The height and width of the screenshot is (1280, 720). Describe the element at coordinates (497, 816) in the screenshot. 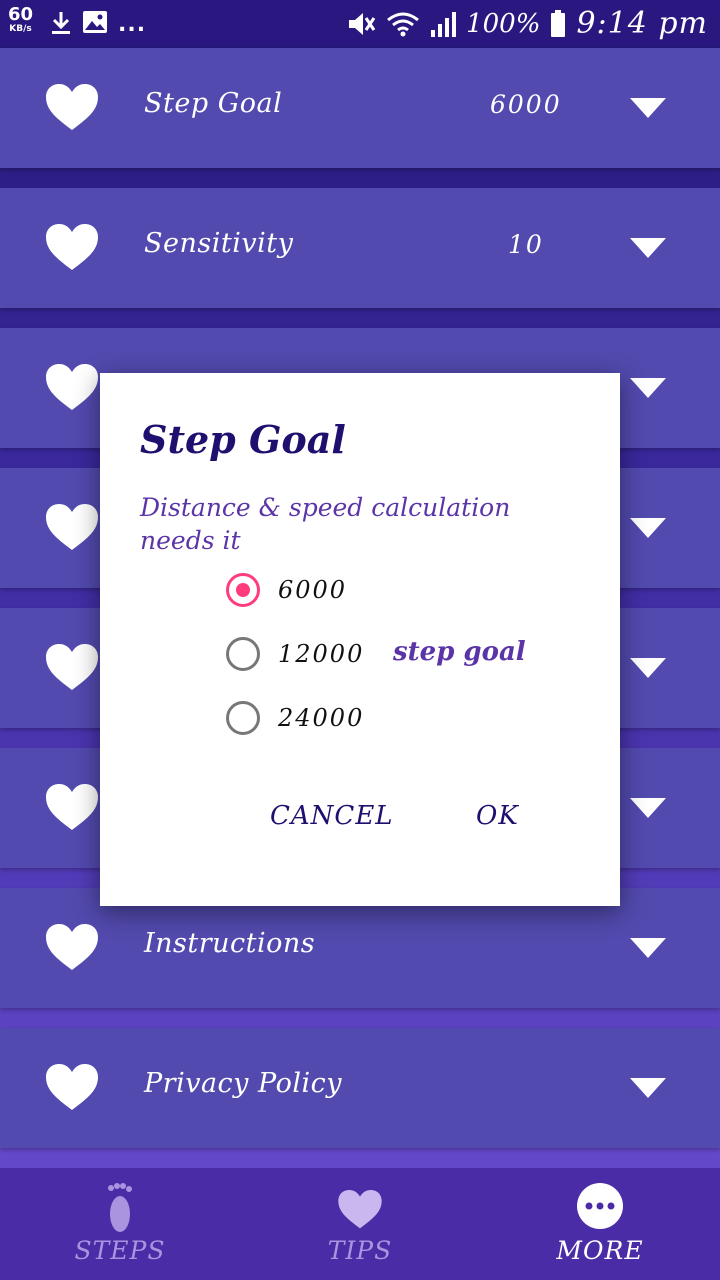

I see `ok-button: OK` at that location.